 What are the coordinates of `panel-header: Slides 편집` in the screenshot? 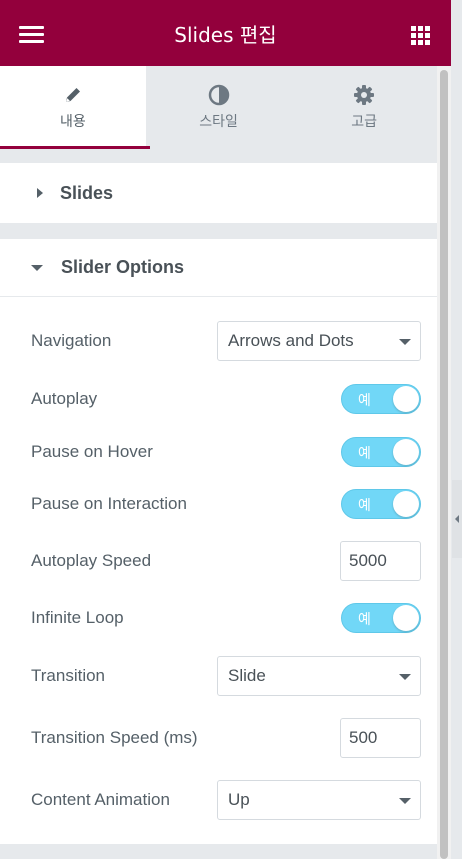 It's located at (225, 33).